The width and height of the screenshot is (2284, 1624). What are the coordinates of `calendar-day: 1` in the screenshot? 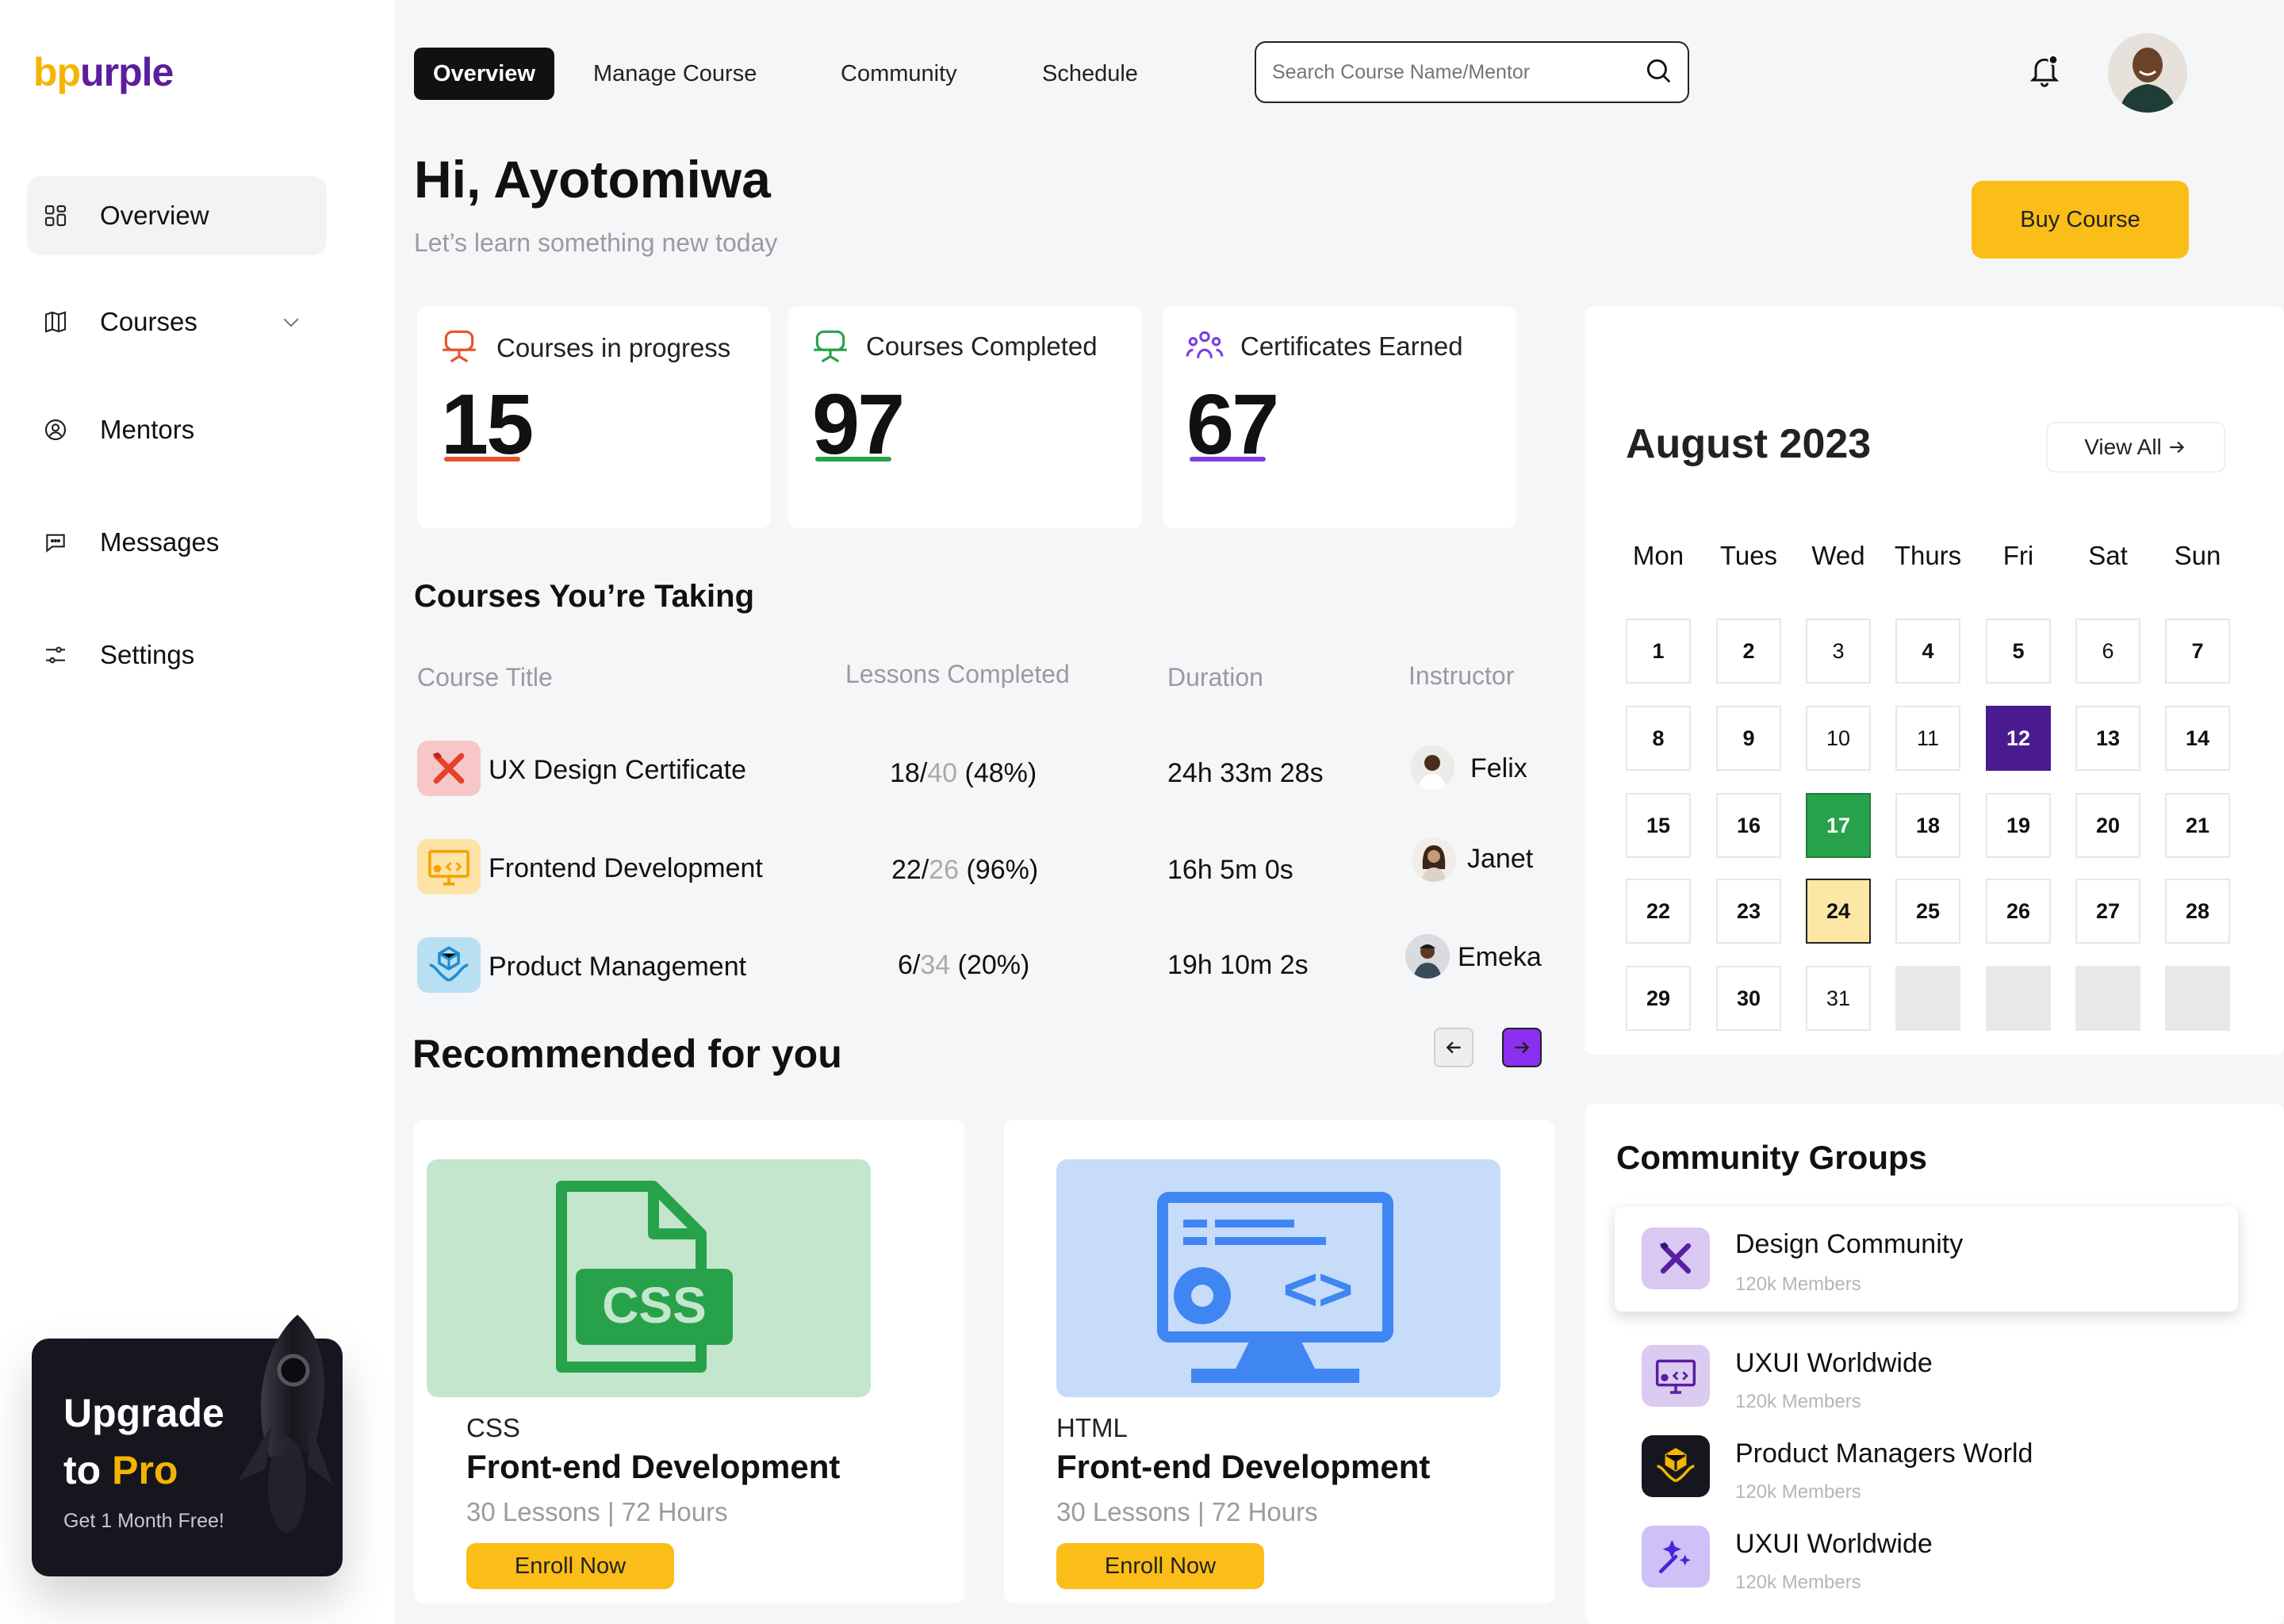 It's located at (1658, 651).